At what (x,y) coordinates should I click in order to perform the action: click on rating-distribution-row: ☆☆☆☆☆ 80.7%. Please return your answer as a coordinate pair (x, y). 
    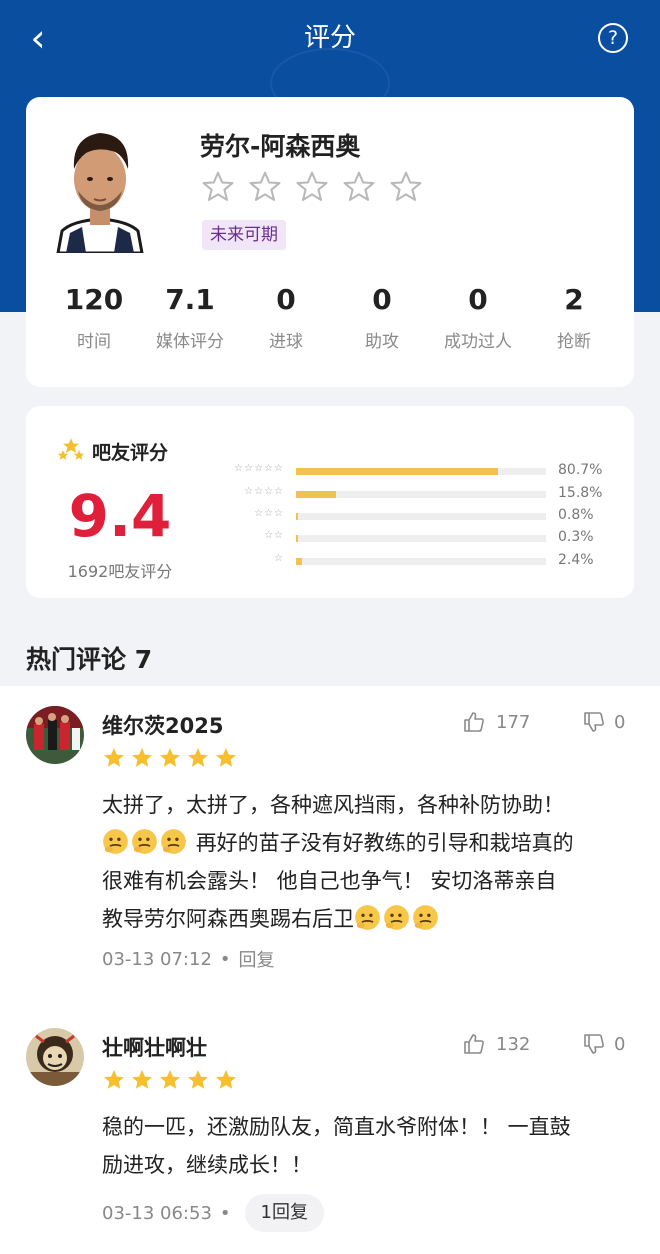
    Looking at the image, I should click on (417, 472).